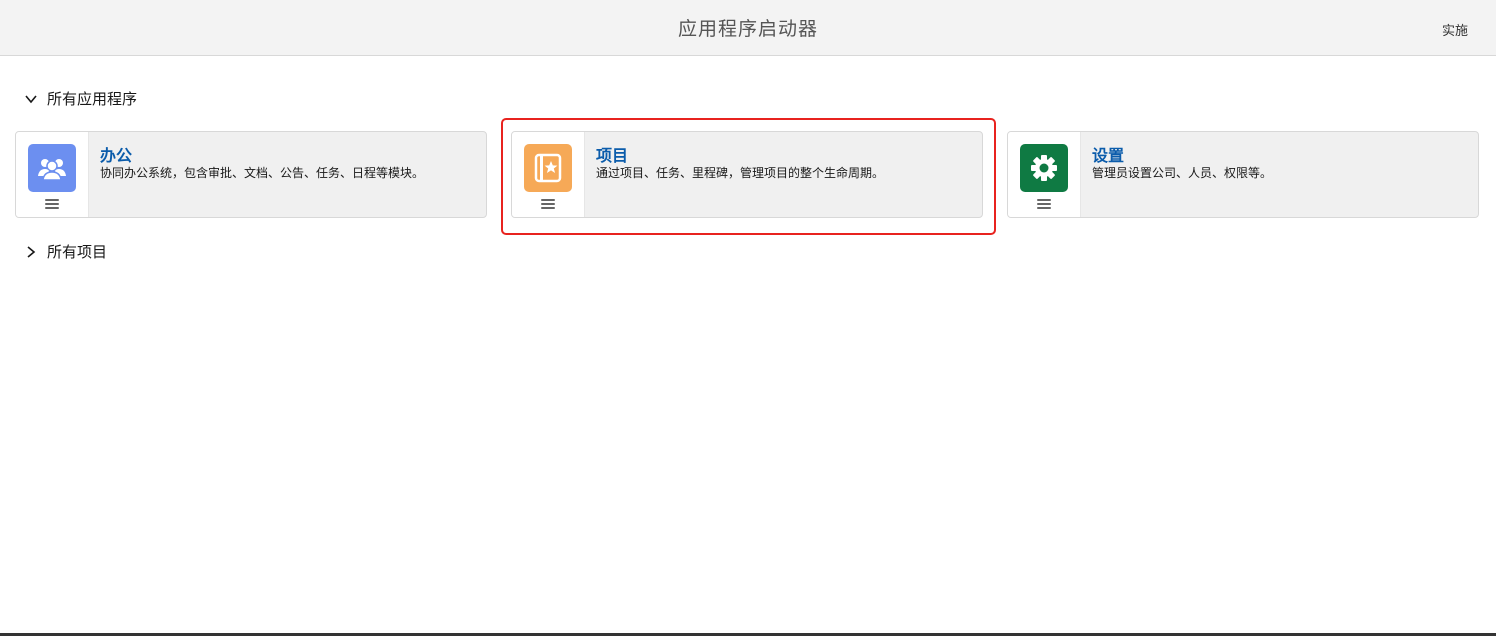  I want to click on app-name: 项目, so click(612, 154).